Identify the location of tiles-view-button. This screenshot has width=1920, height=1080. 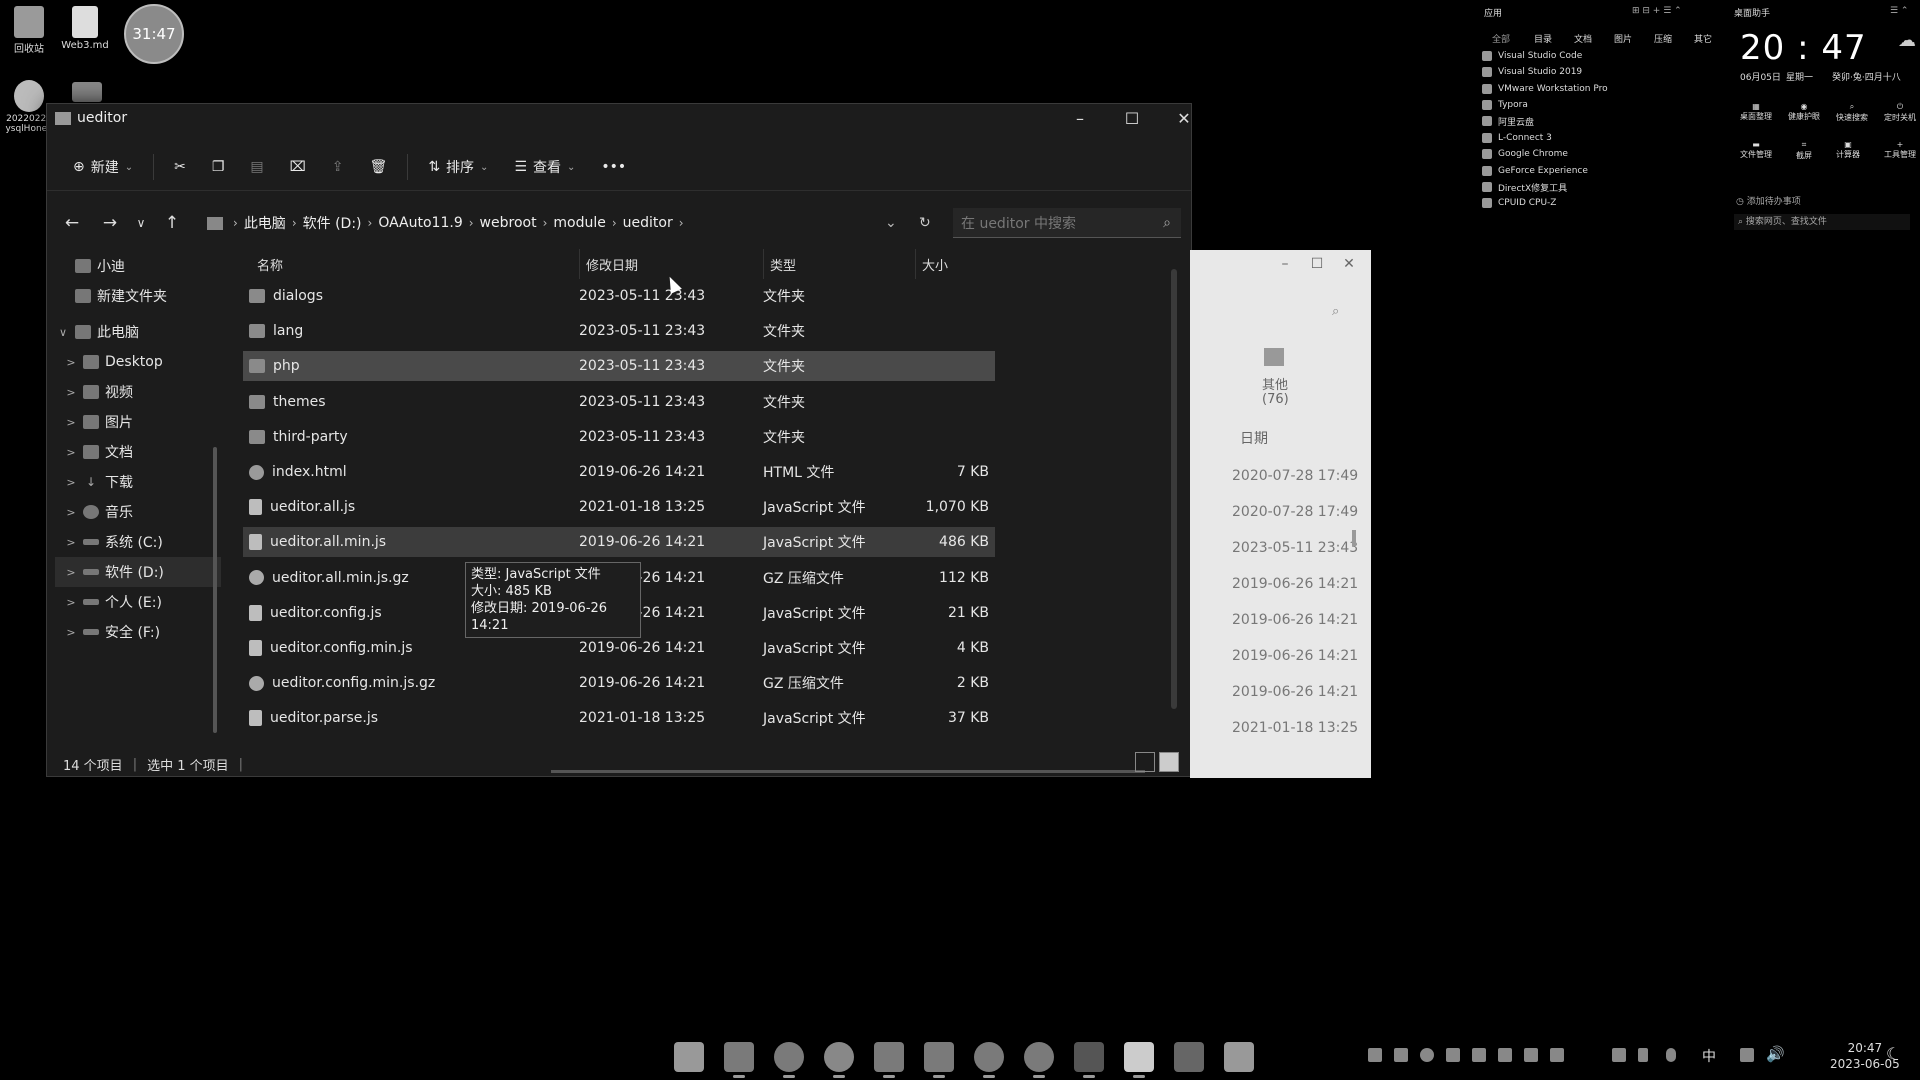
(1169, 762).